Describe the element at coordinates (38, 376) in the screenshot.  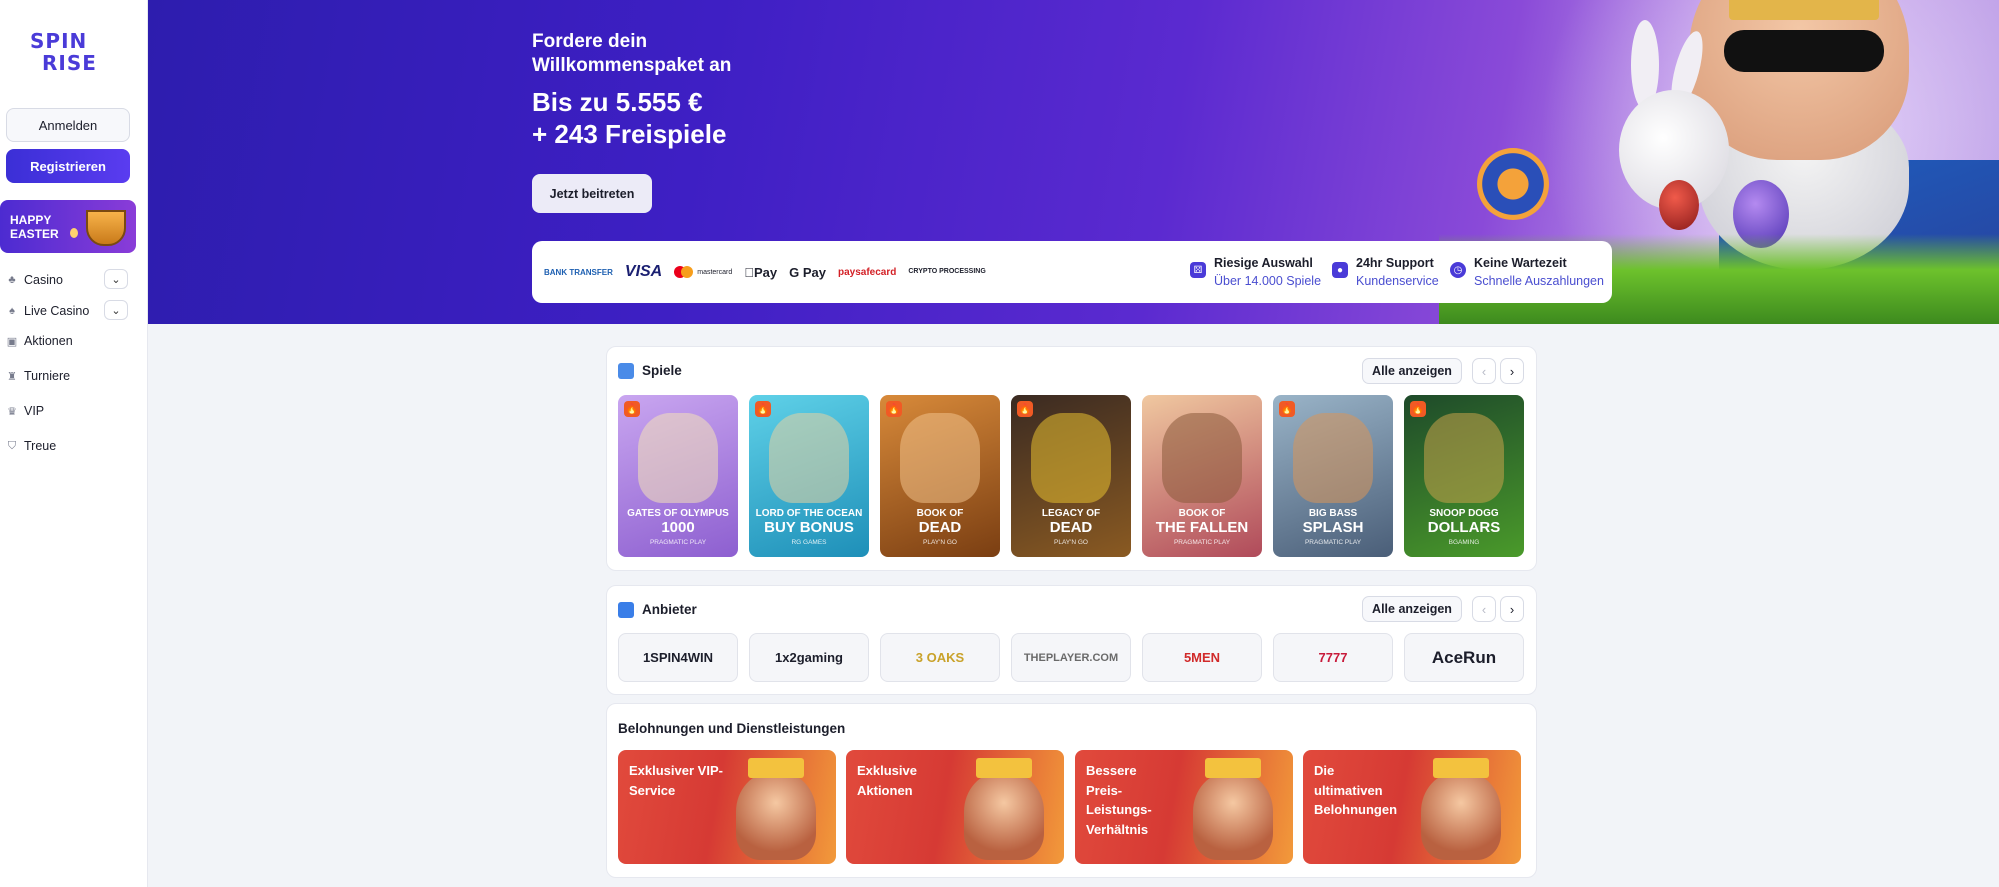
I see `sidebar-item-turniere: ♜ Turniere` at that location.